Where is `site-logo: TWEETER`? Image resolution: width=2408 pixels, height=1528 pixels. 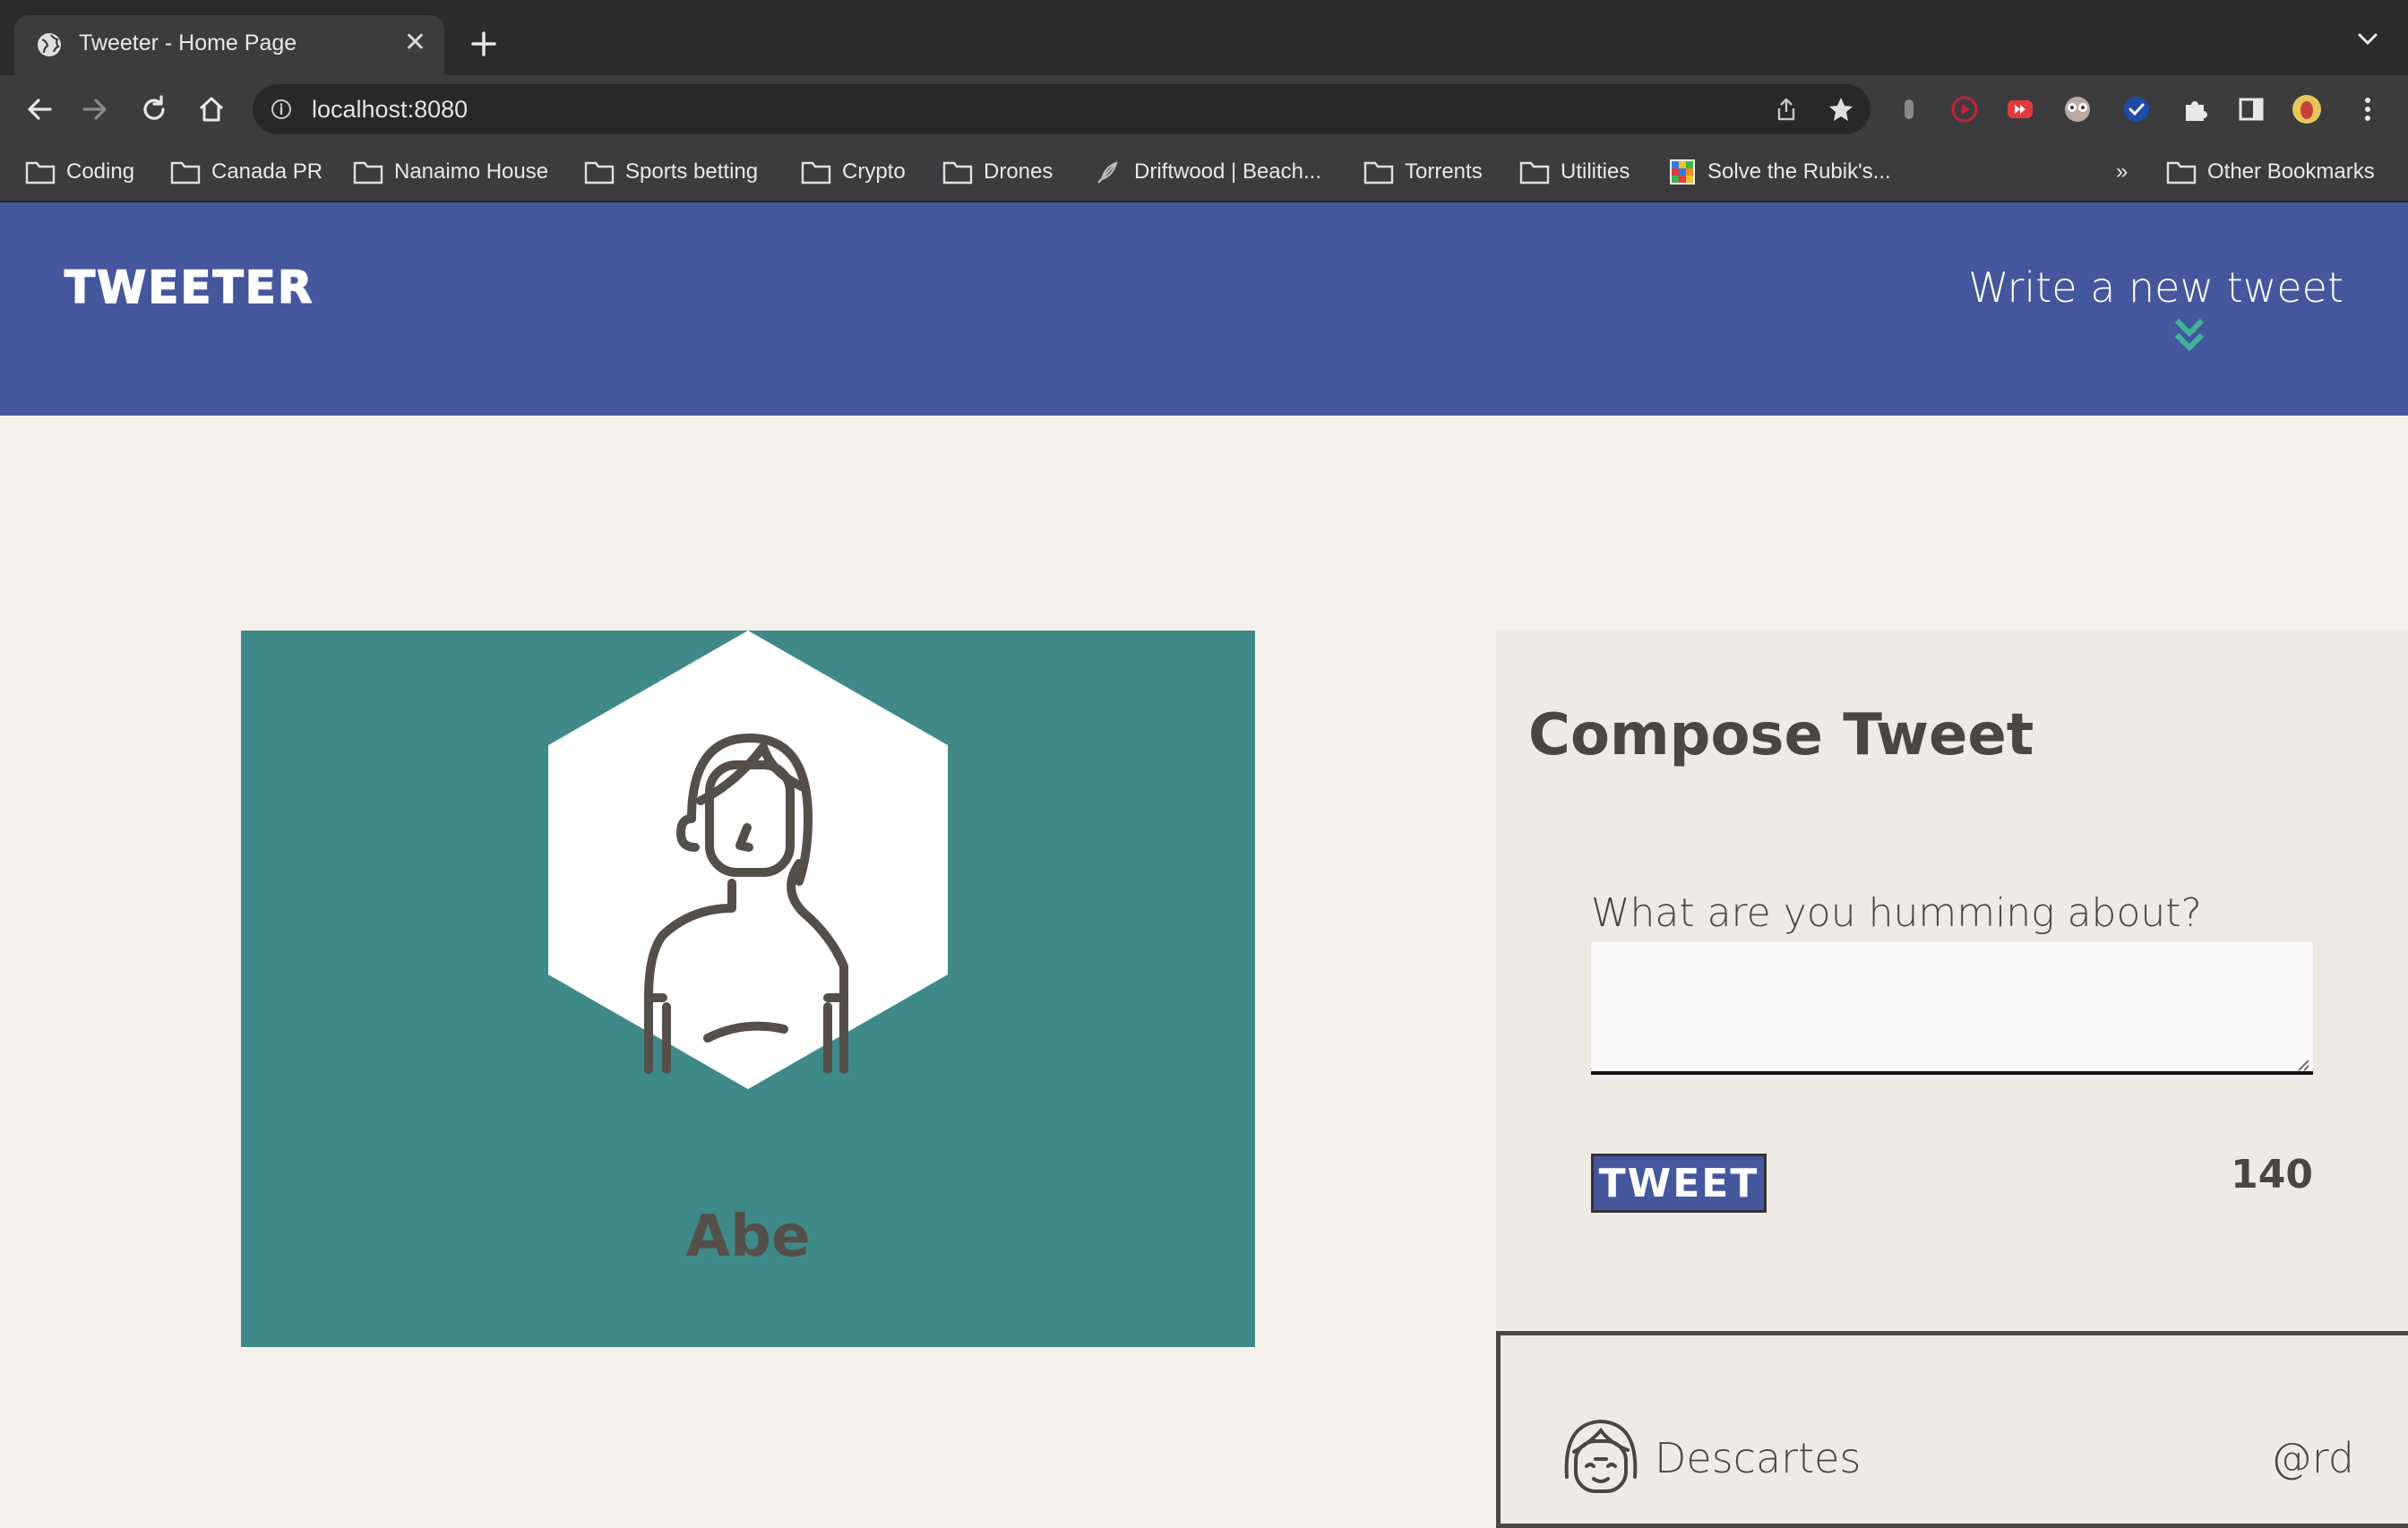 site-logo: TWEETER is located at coordinates (189, 288).